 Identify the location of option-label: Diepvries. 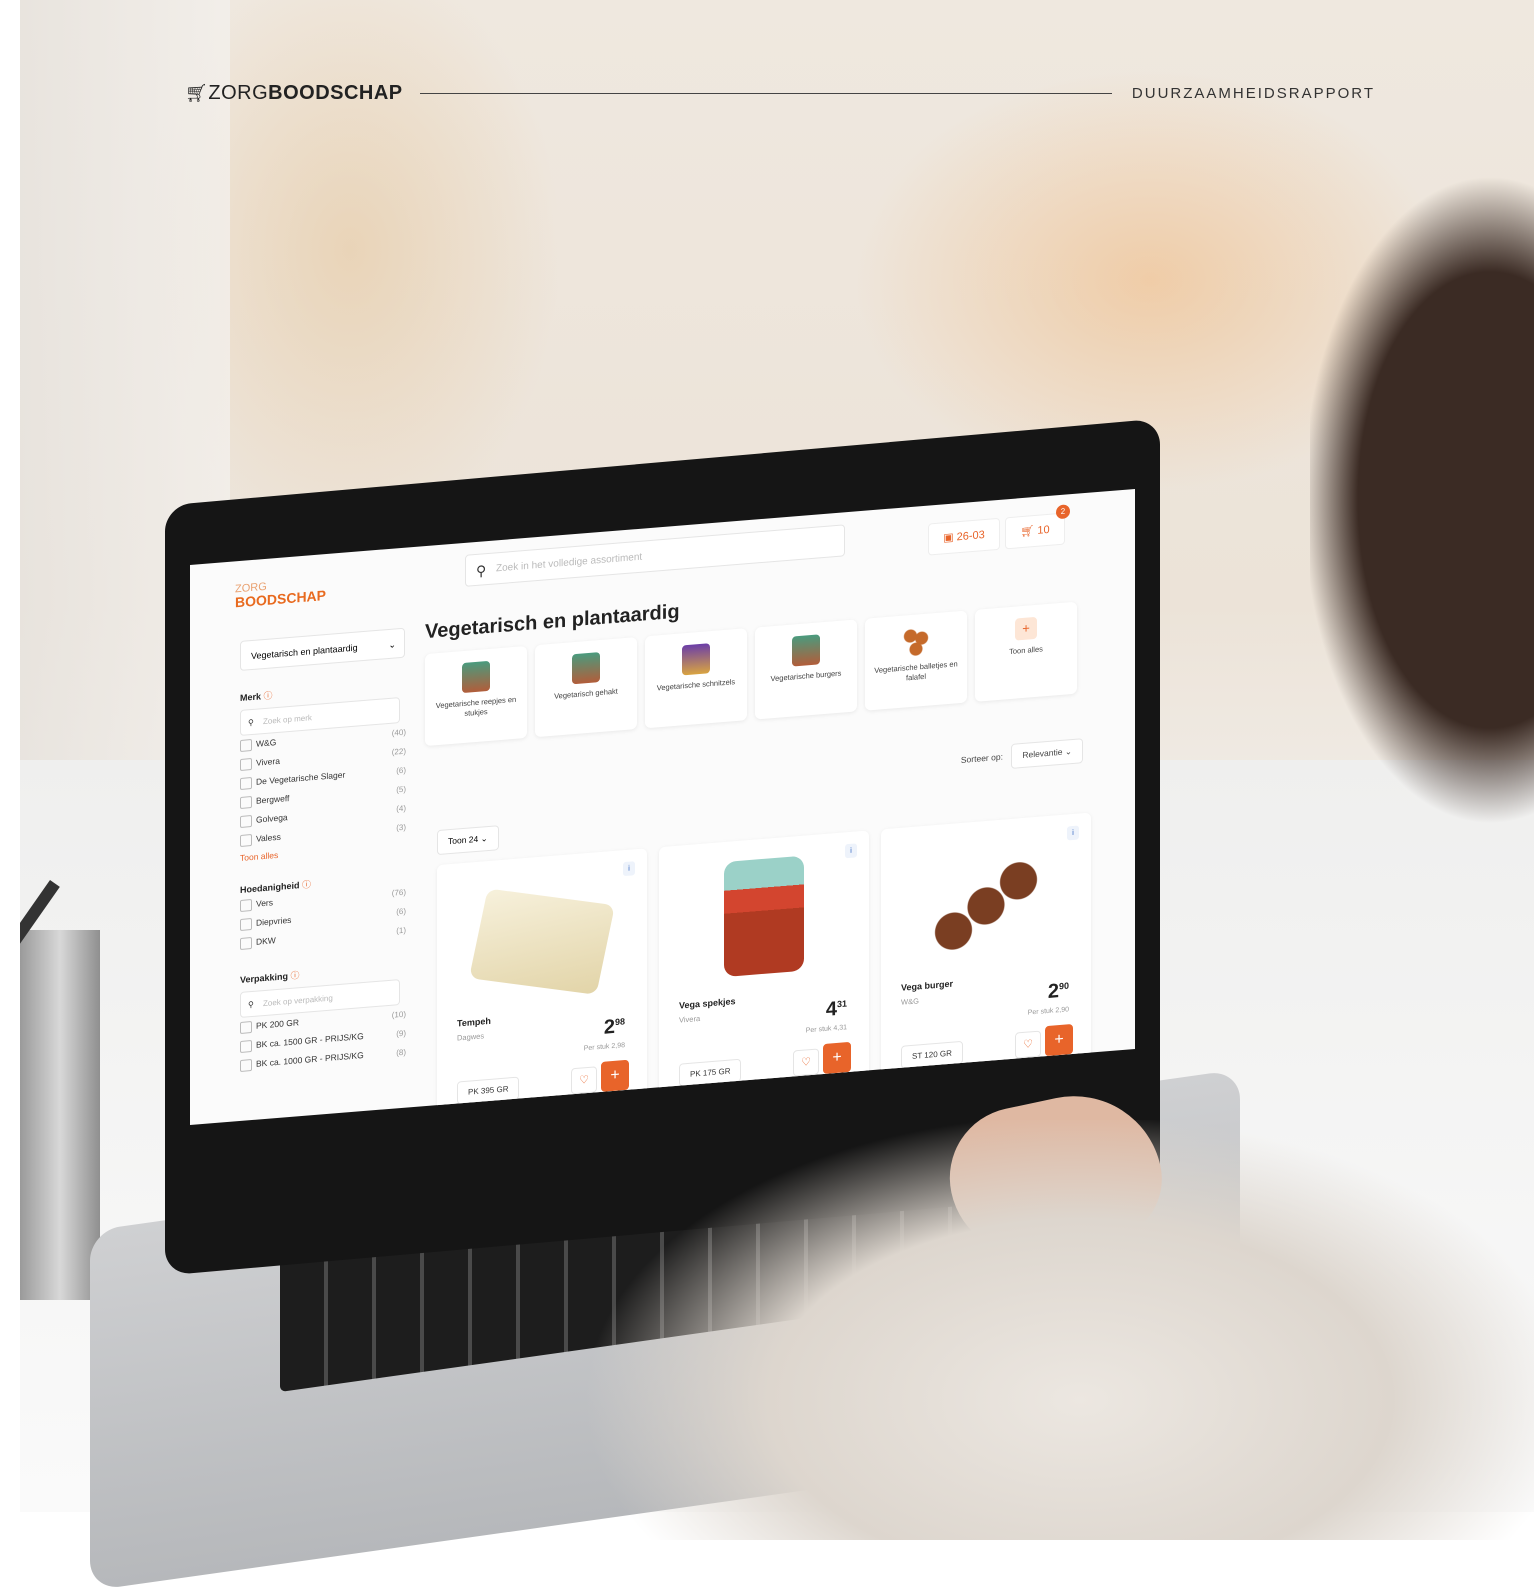
(274, 921).